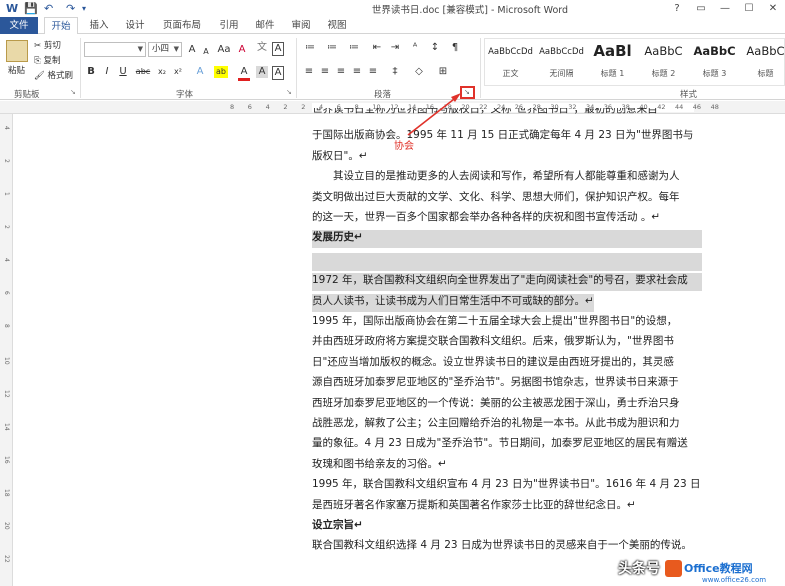 Image resolution: width=785 pixels, height=586 pixels. What do you see at coordinates (377, 48) in the screenshot?
I see `decrease-indent-icon: ⇤` at bounding box center [377, 48].